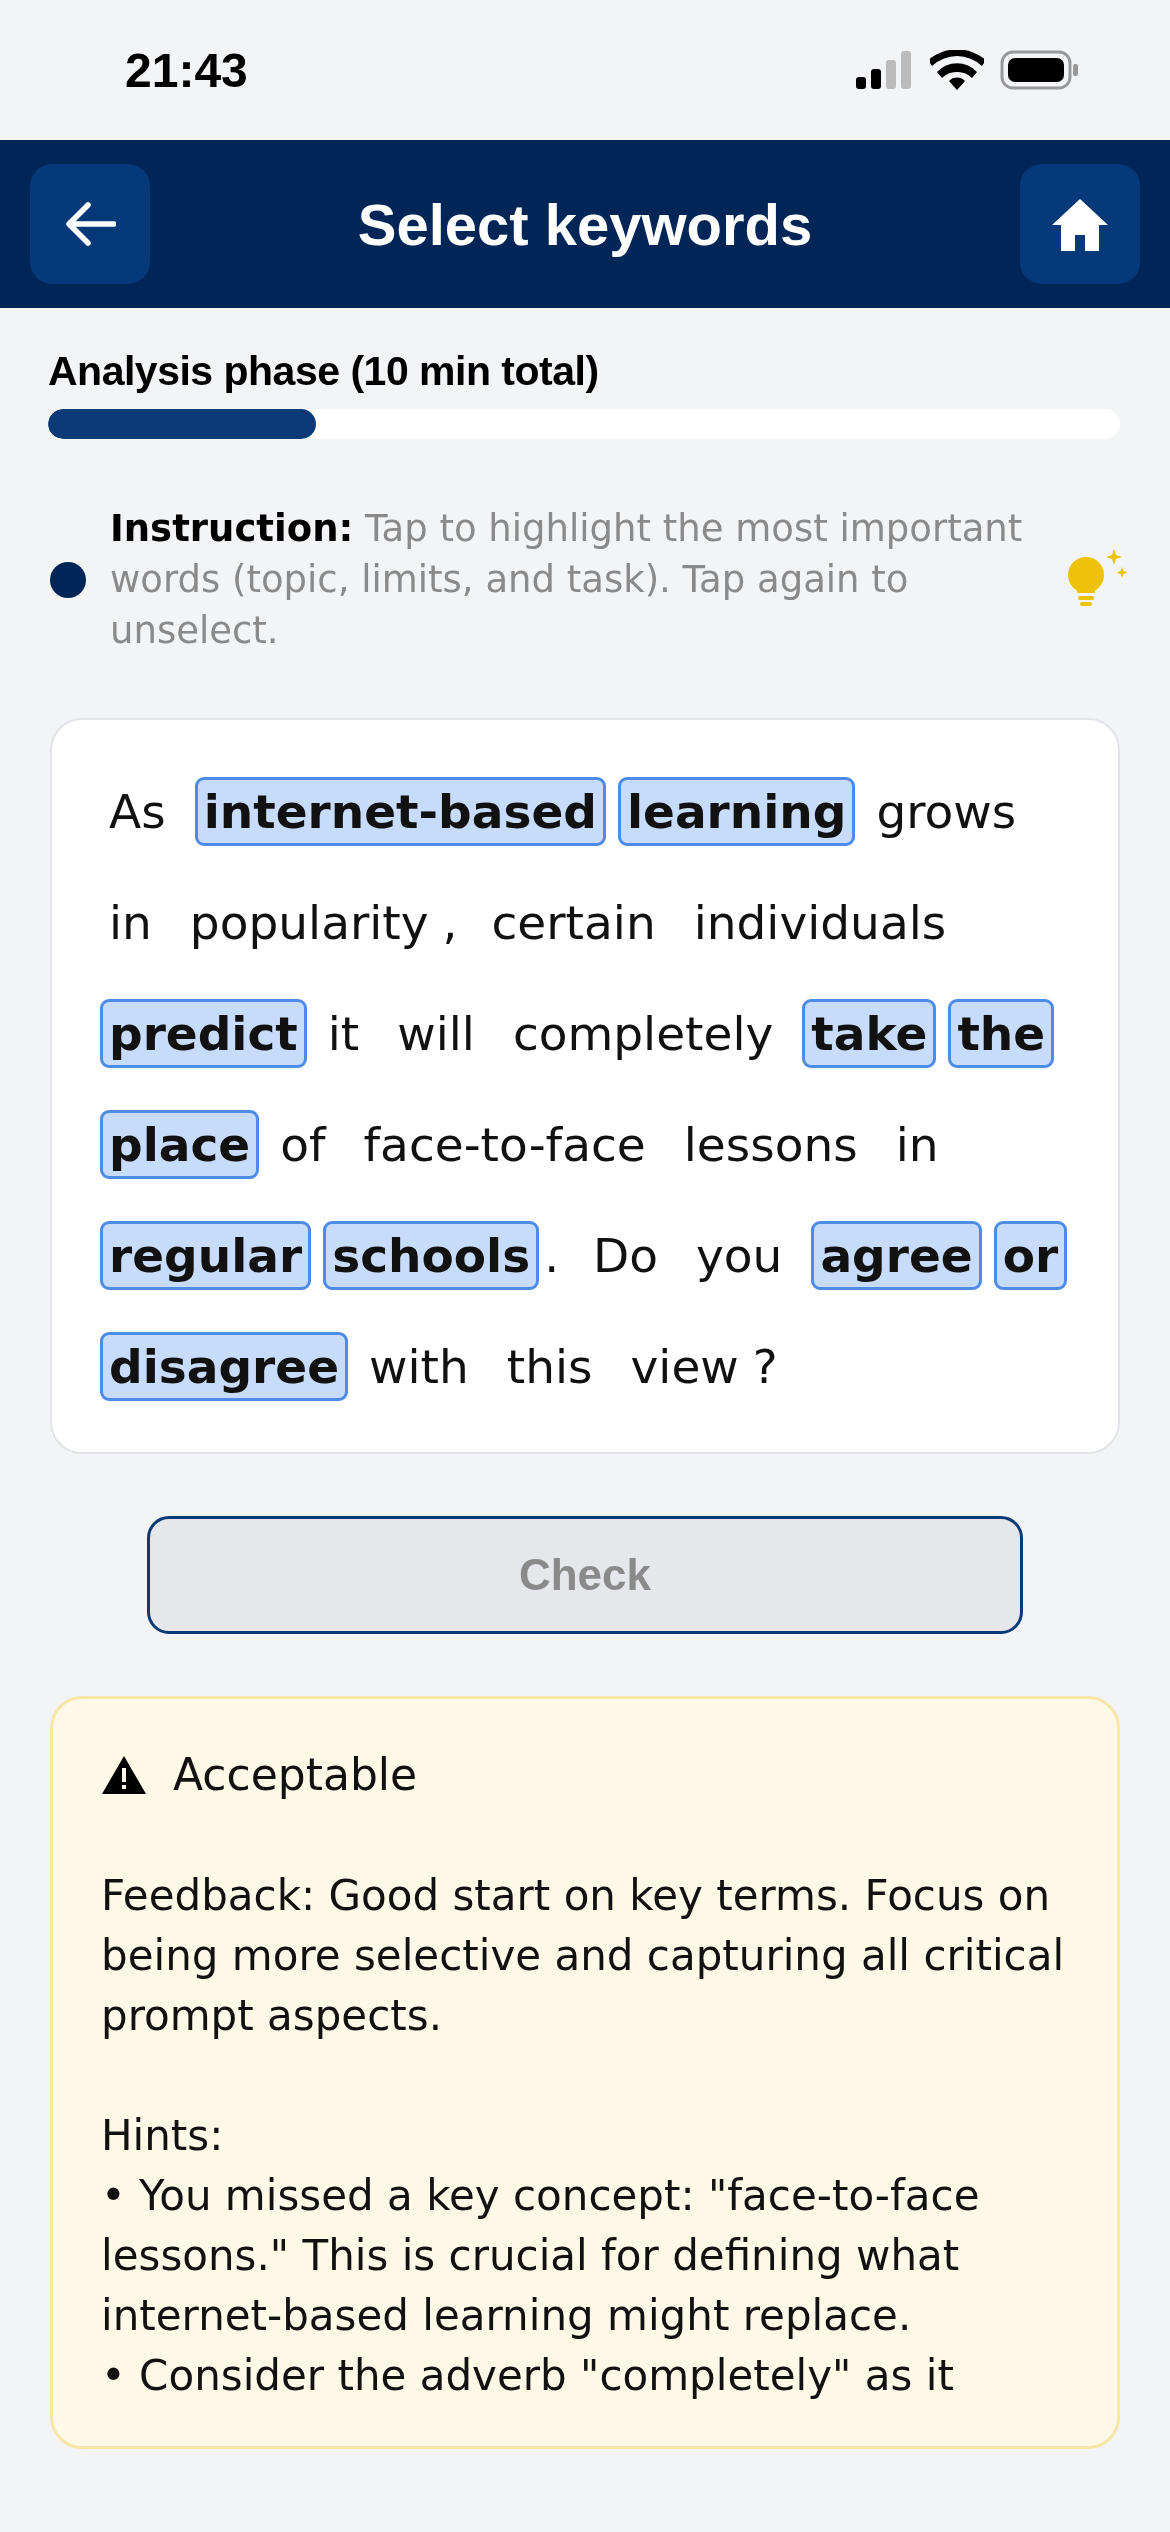  I want to click on word: view, so click(684, 1366).